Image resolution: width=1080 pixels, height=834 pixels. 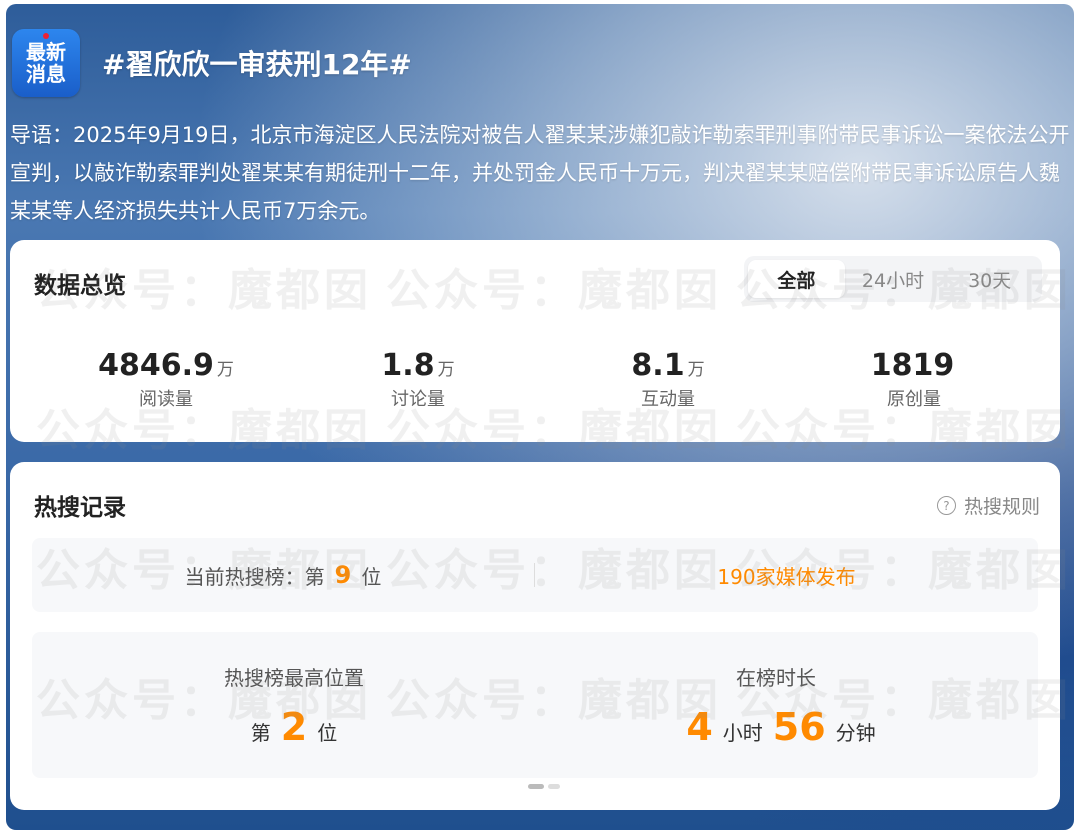 What do you see at coordinates (742, 733) in the screenshot?
I see `duration-hours-unit: 小时` at bounding box center [742, 733].